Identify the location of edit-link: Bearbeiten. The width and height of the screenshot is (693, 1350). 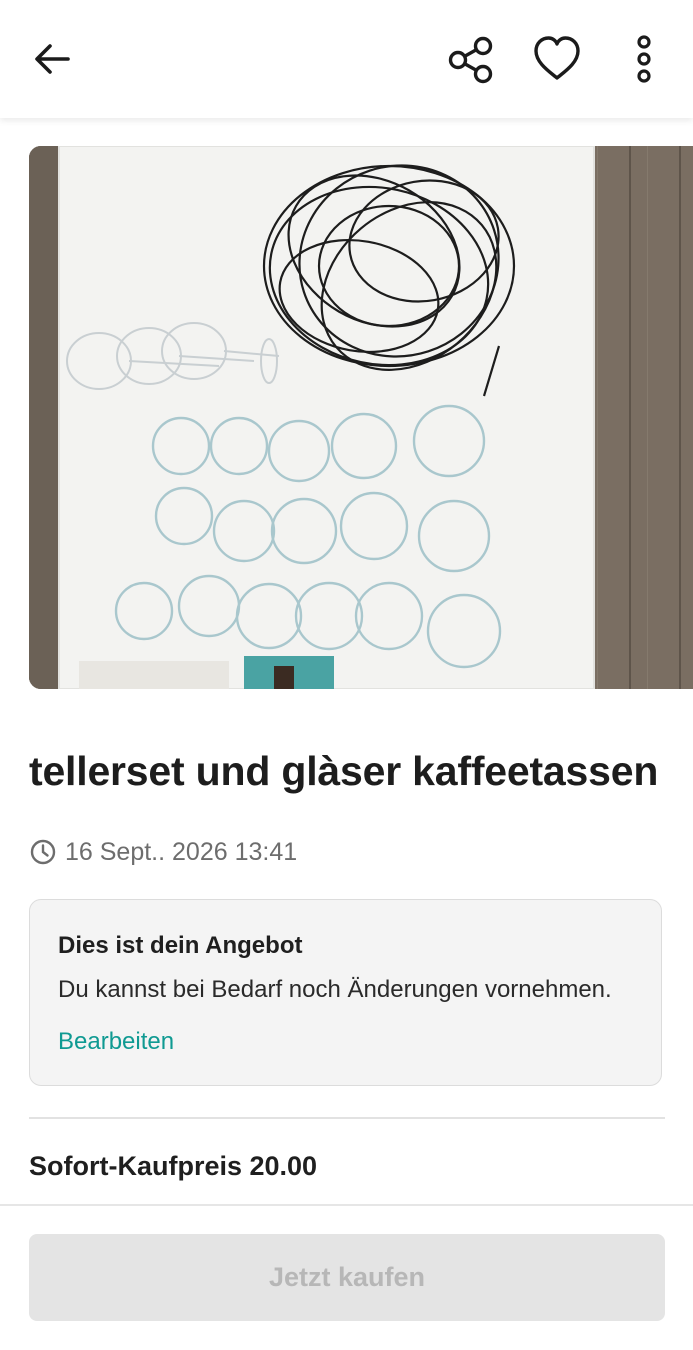
(116, 1042).